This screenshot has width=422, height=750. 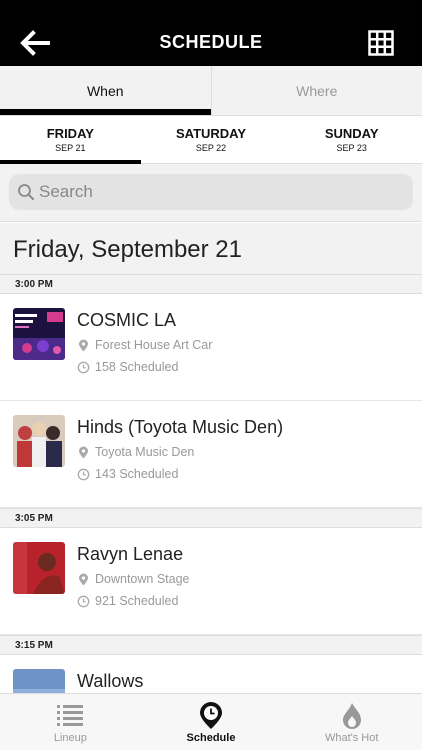 I want to click on page-title: SCHEDULE, so click(x=211, y=42).